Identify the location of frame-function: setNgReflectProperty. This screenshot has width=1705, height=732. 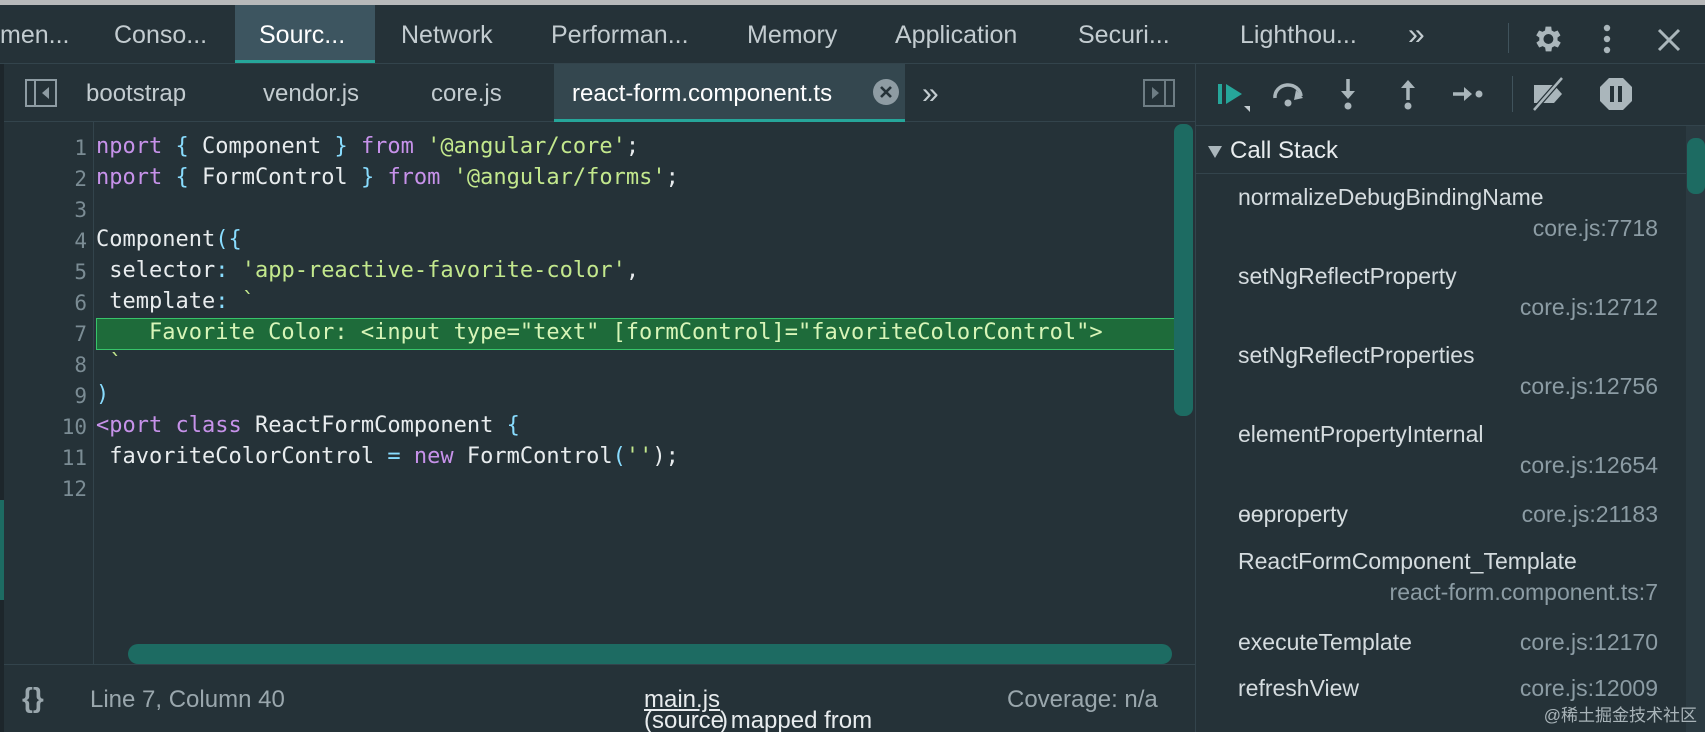
(1347, 276).